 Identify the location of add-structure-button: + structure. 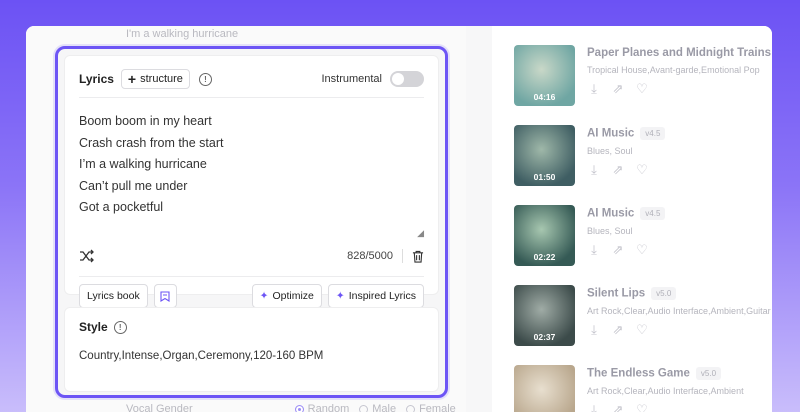
(155, 79).